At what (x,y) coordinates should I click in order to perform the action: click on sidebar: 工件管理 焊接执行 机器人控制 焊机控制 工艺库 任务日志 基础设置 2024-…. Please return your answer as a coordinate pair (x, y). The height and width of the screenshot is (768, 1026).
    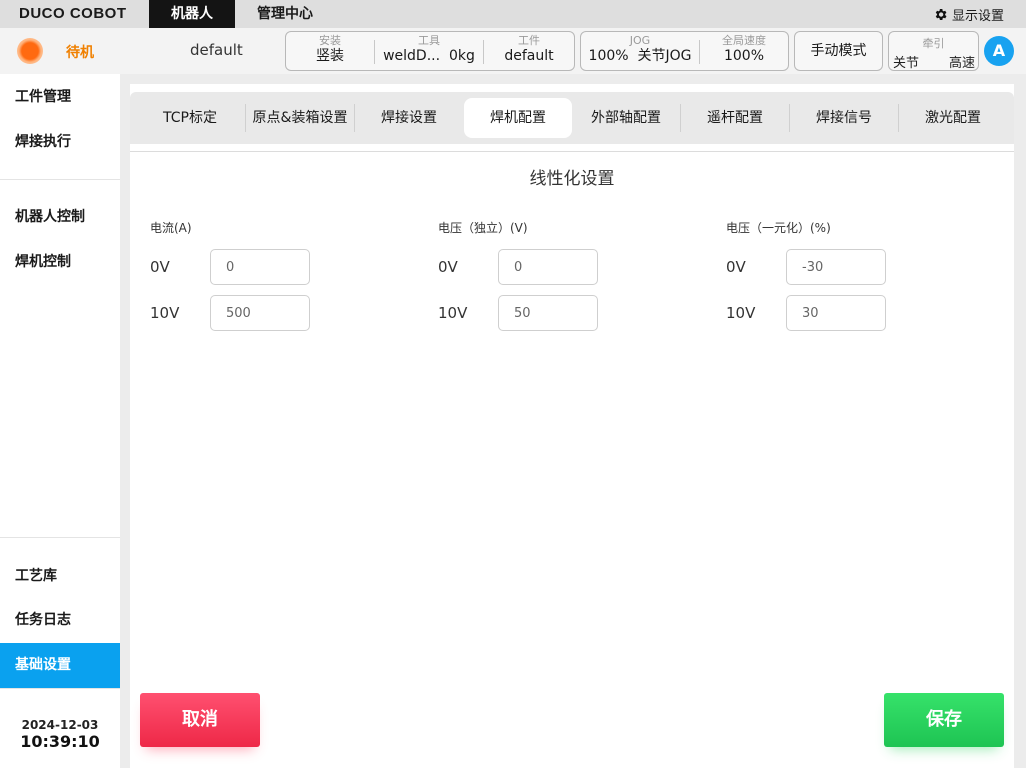
    Looking at the image, I should click on (60, 421).